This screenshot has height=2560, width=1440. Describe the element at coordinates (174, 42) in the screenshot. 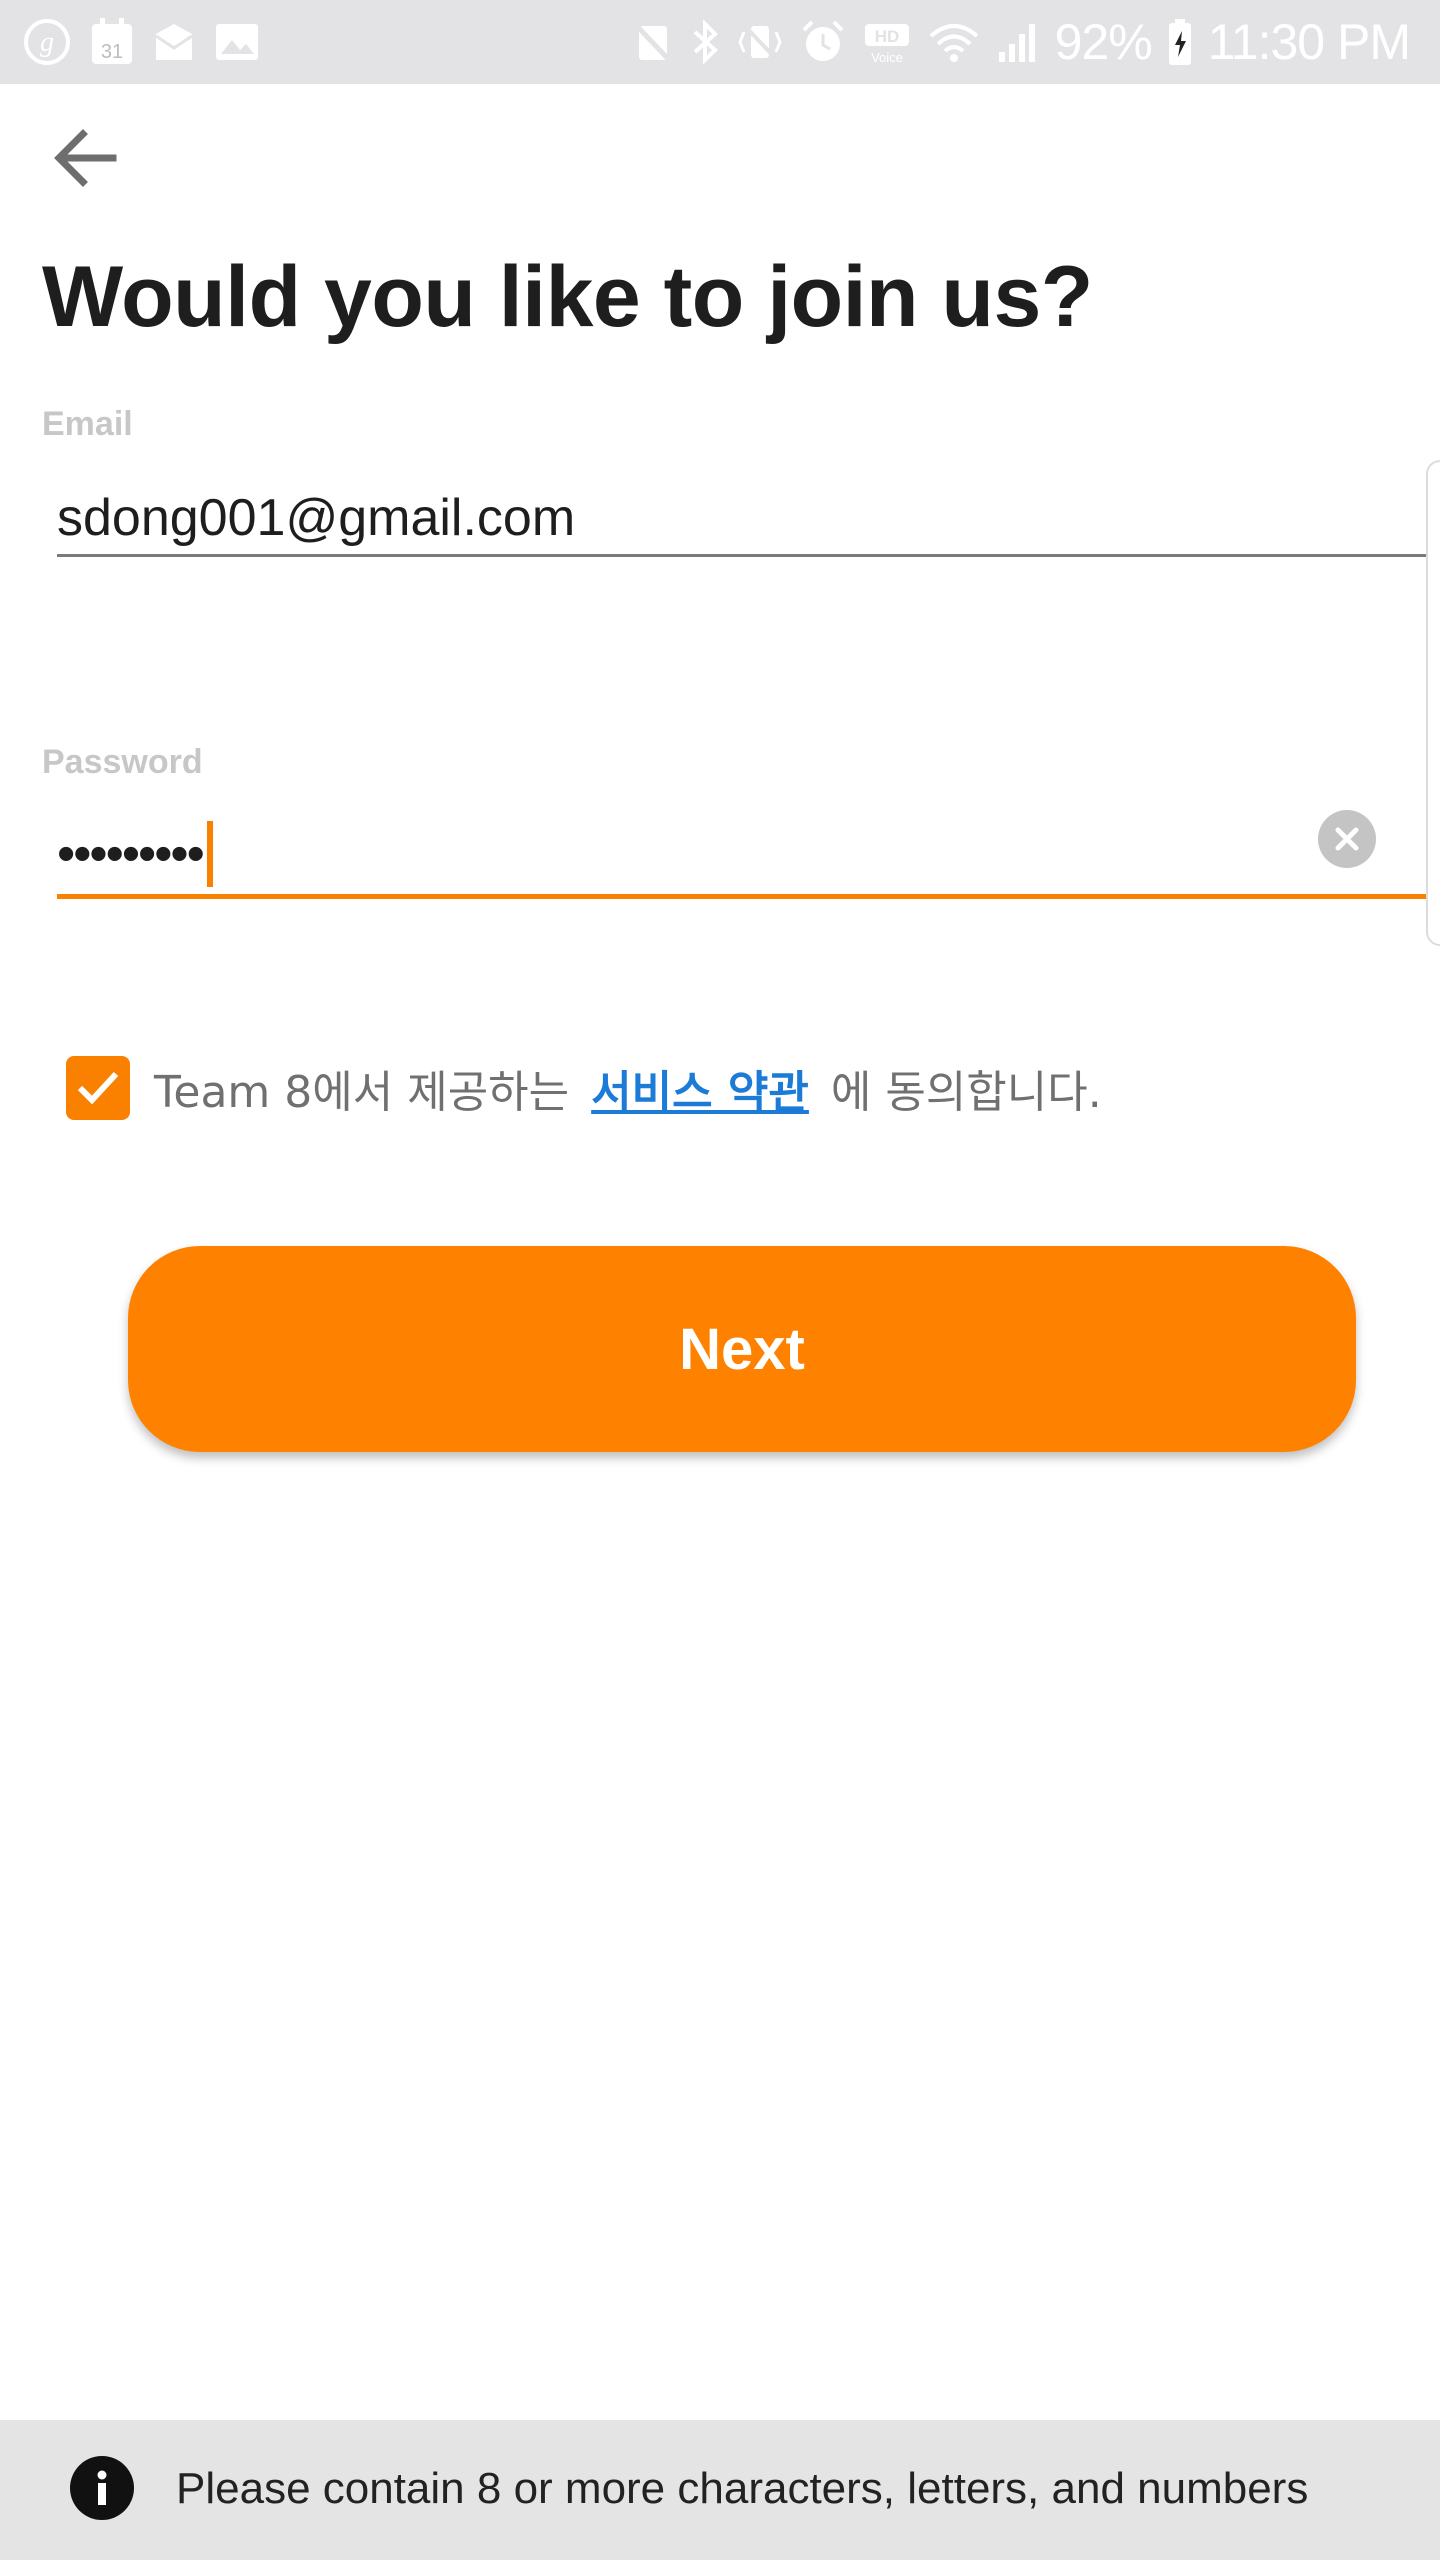

I see `mail-icon` at that location.